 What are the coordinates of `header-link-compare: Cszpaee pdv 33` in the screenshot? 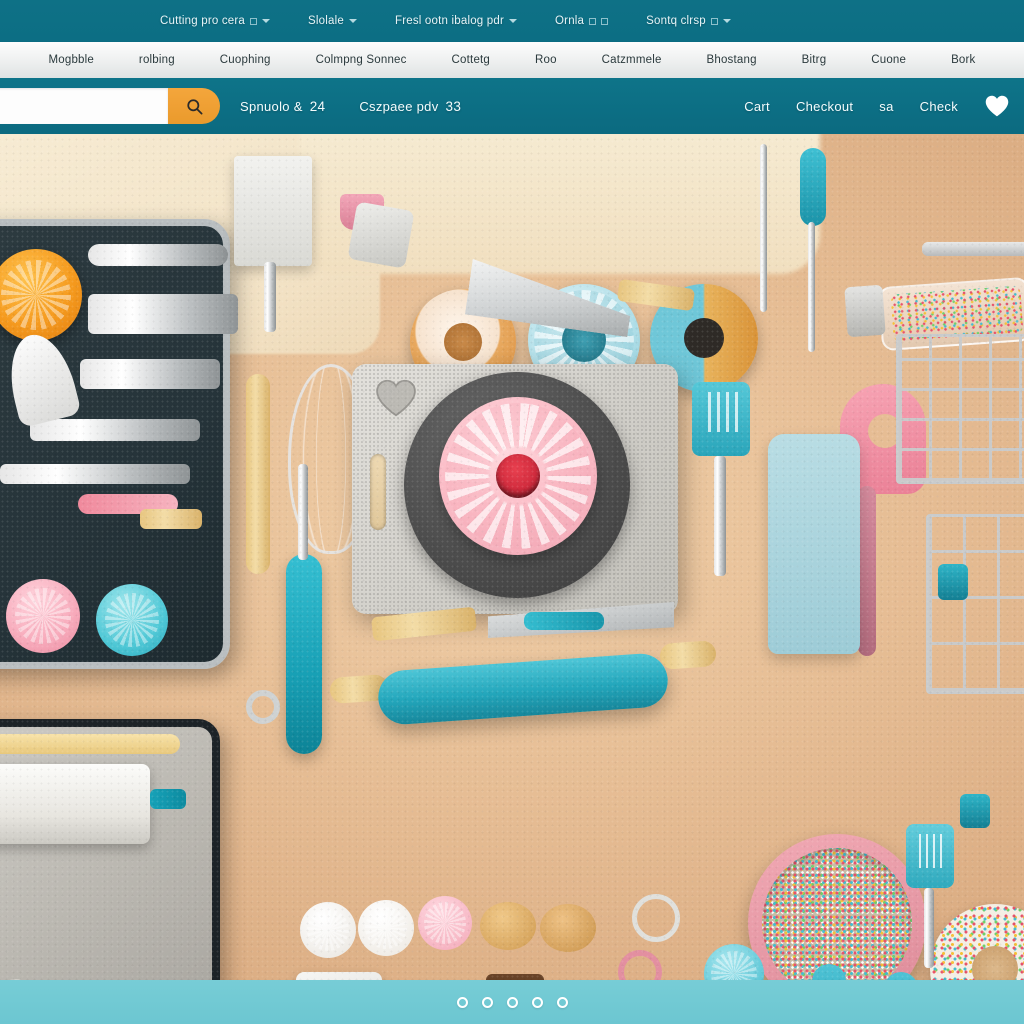 It's located at (410, 106).